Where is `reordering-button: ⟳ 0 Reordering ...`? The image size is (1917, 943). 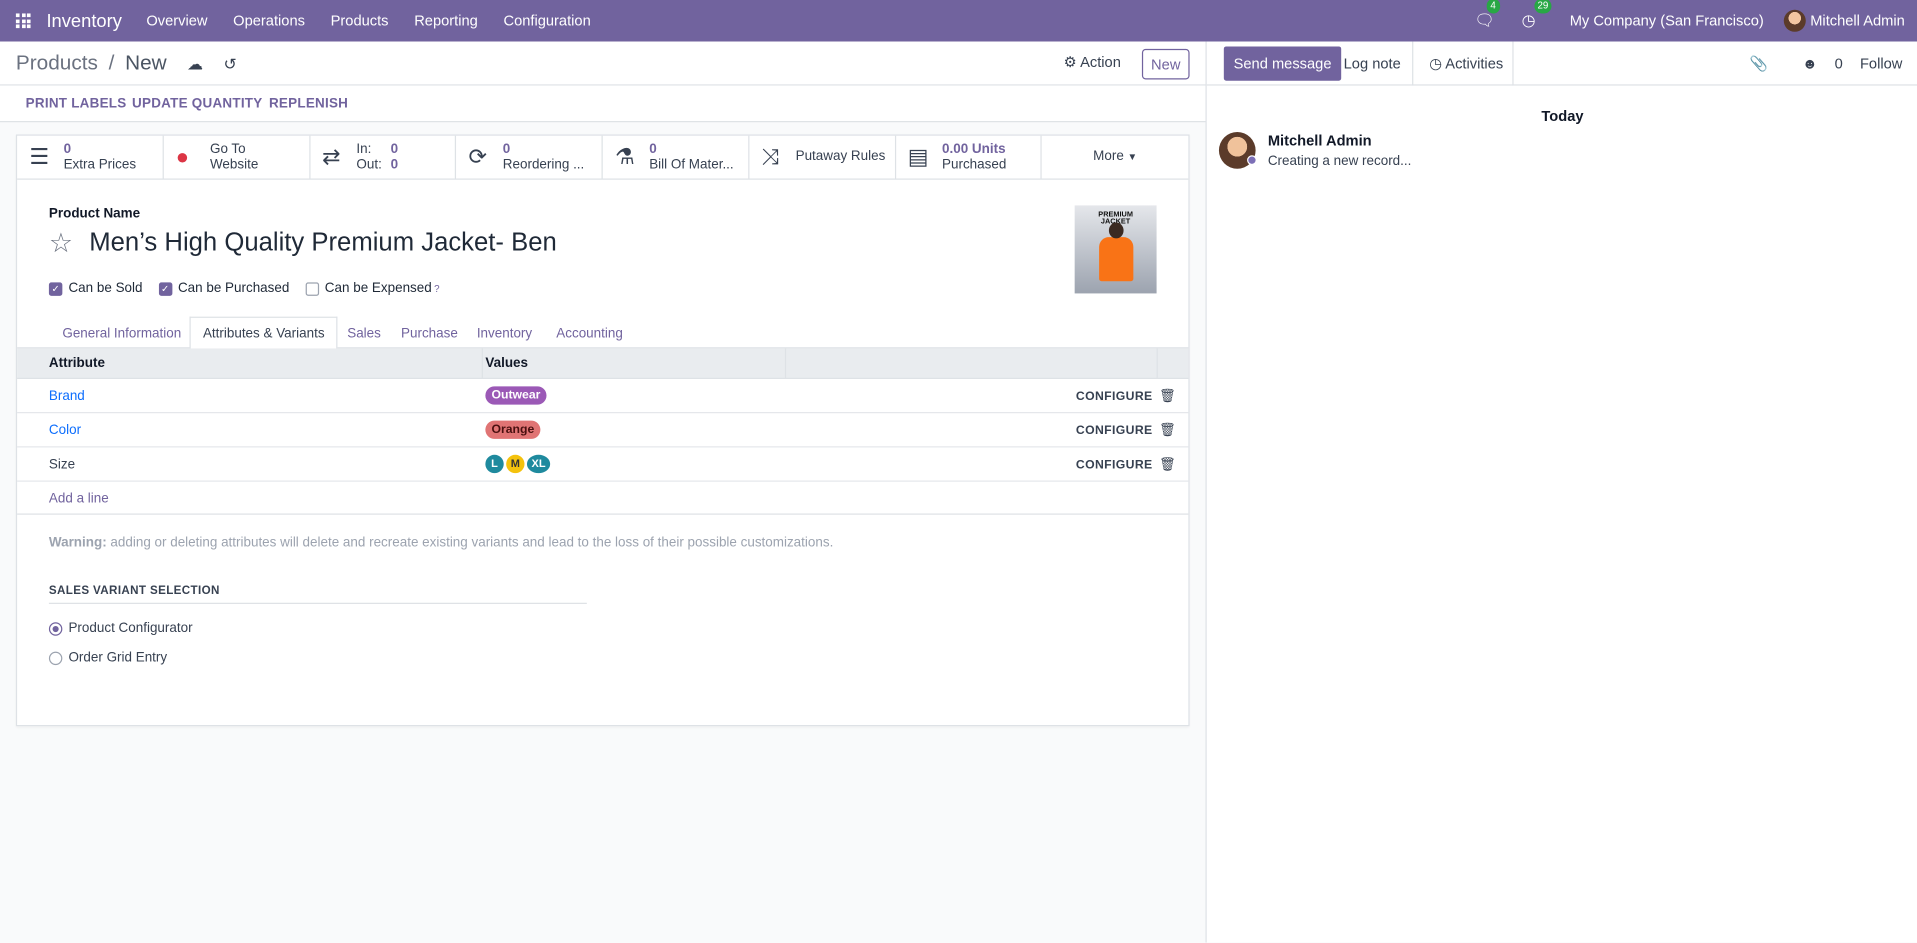
reordering-button: ⟳ 0 Reordering ... is located at coordinates (529, 157).